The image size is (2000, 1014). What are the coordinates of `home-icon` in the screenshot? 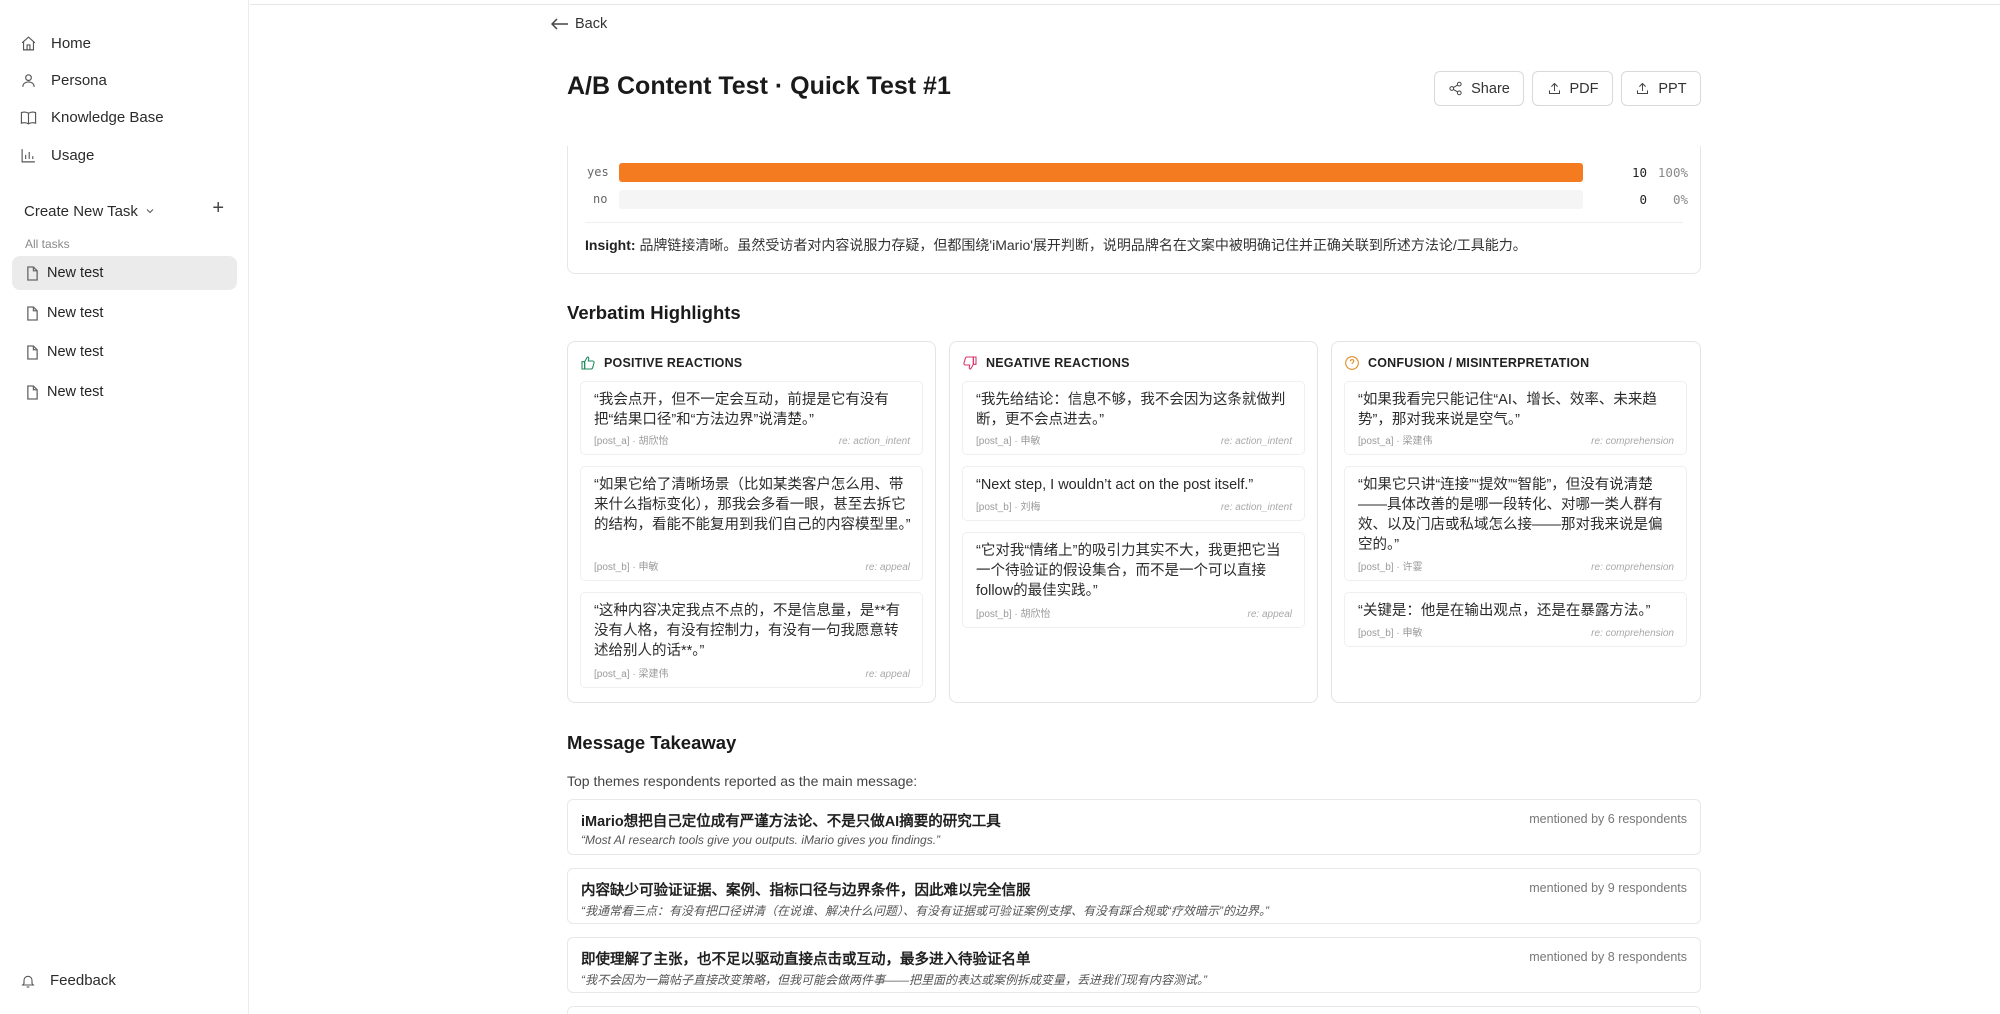 It's located at (28, 42).